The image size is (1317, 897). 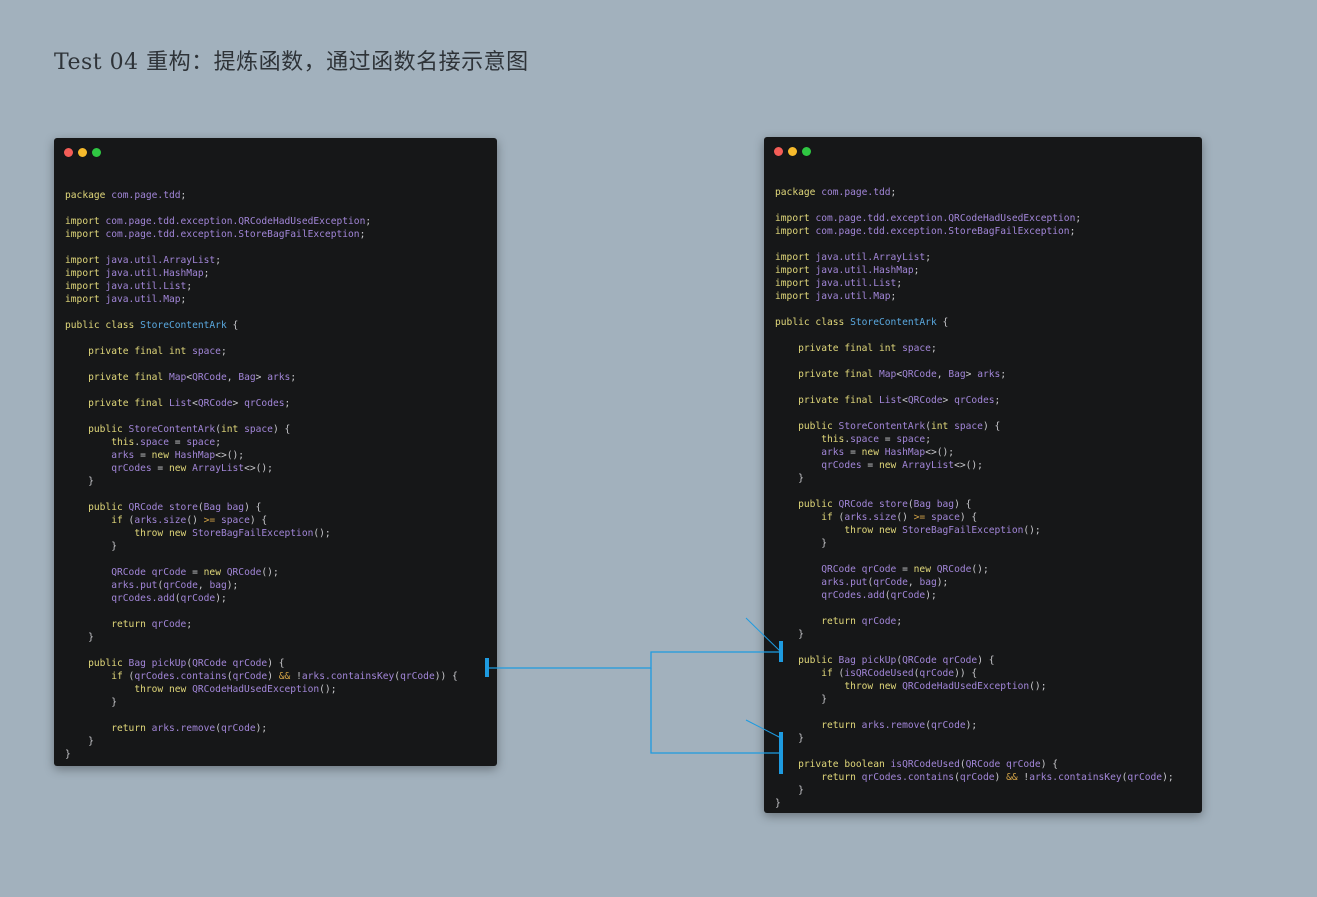 I want to click on highlight-marker-extracted-method, so click(x=781, y=753).